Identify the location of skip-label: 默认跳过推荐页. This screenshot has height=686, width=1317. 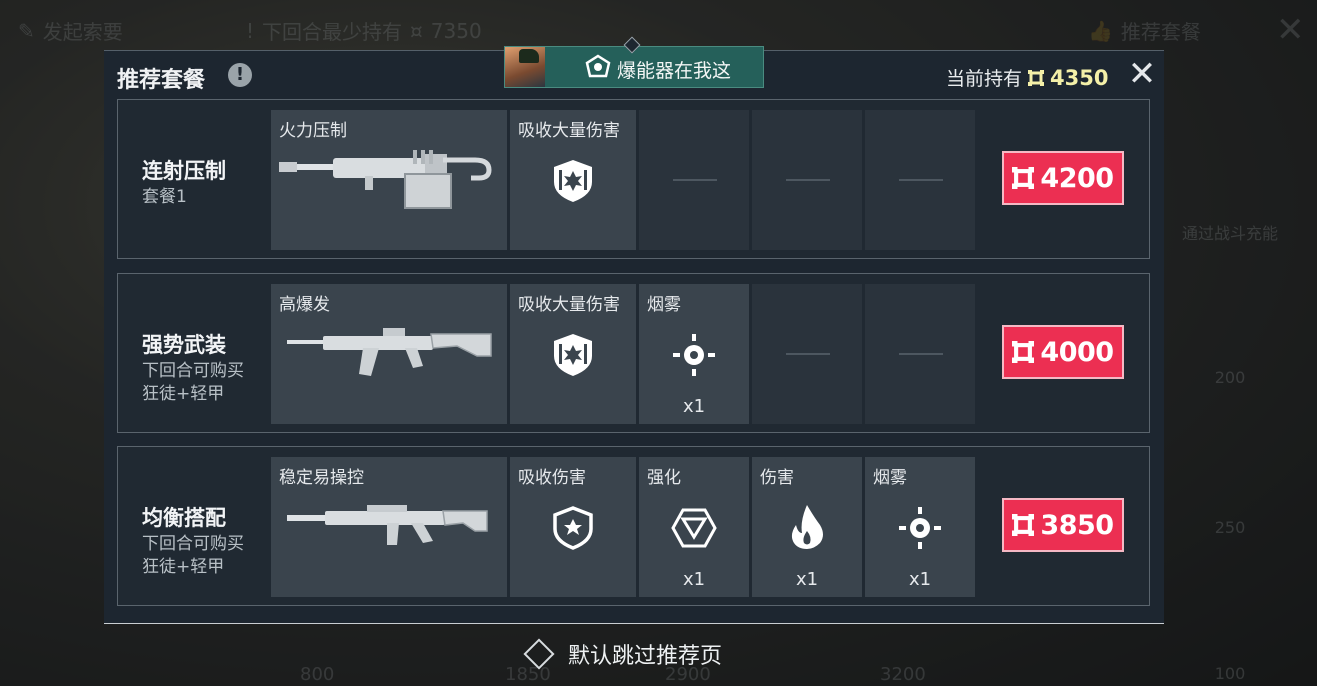
(645, 656).